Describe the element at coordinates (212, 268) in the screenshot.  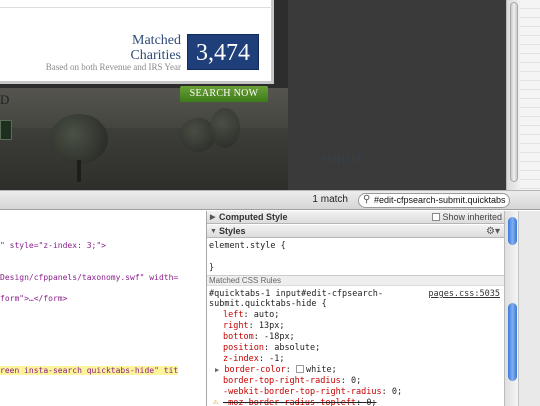
I see `element-style-close: }` at that location.